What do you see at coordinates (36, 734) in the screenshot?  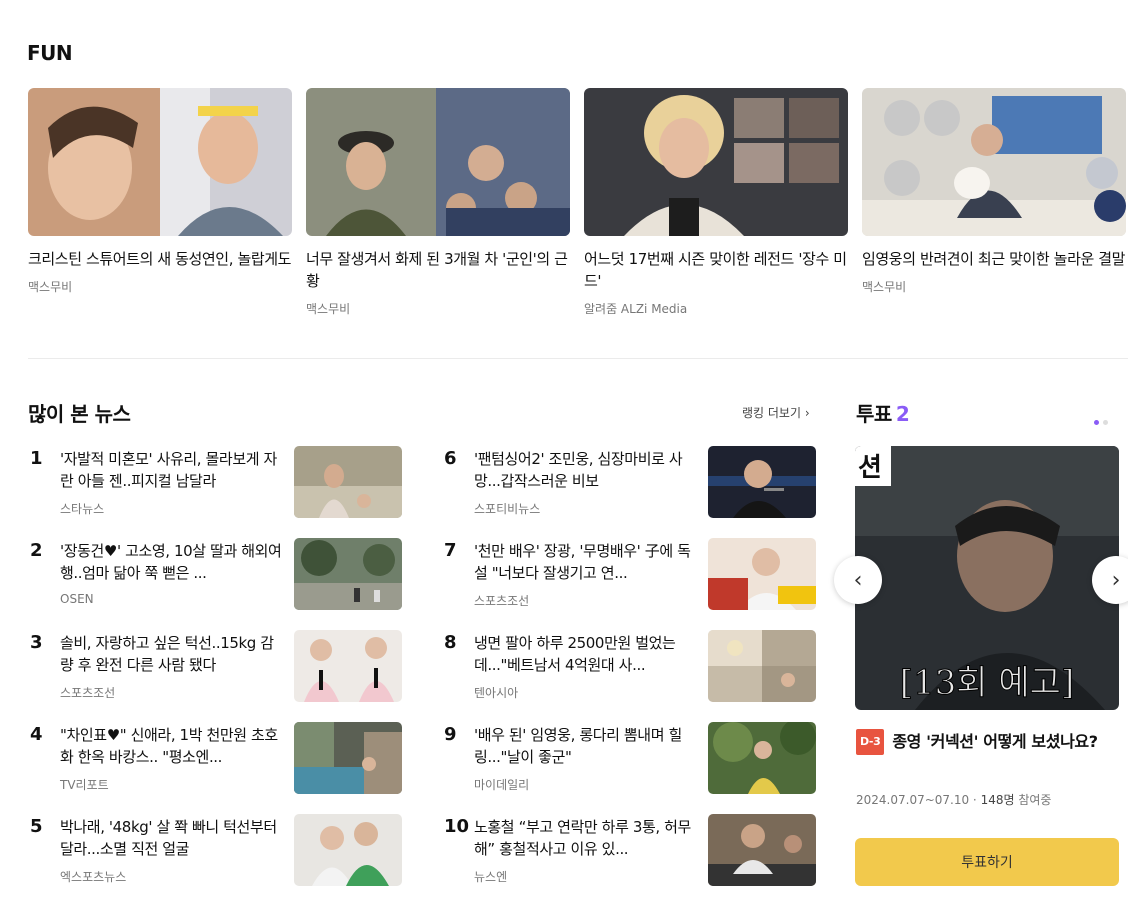 I see `news-rank: 4` at bounding box center [36, 734].